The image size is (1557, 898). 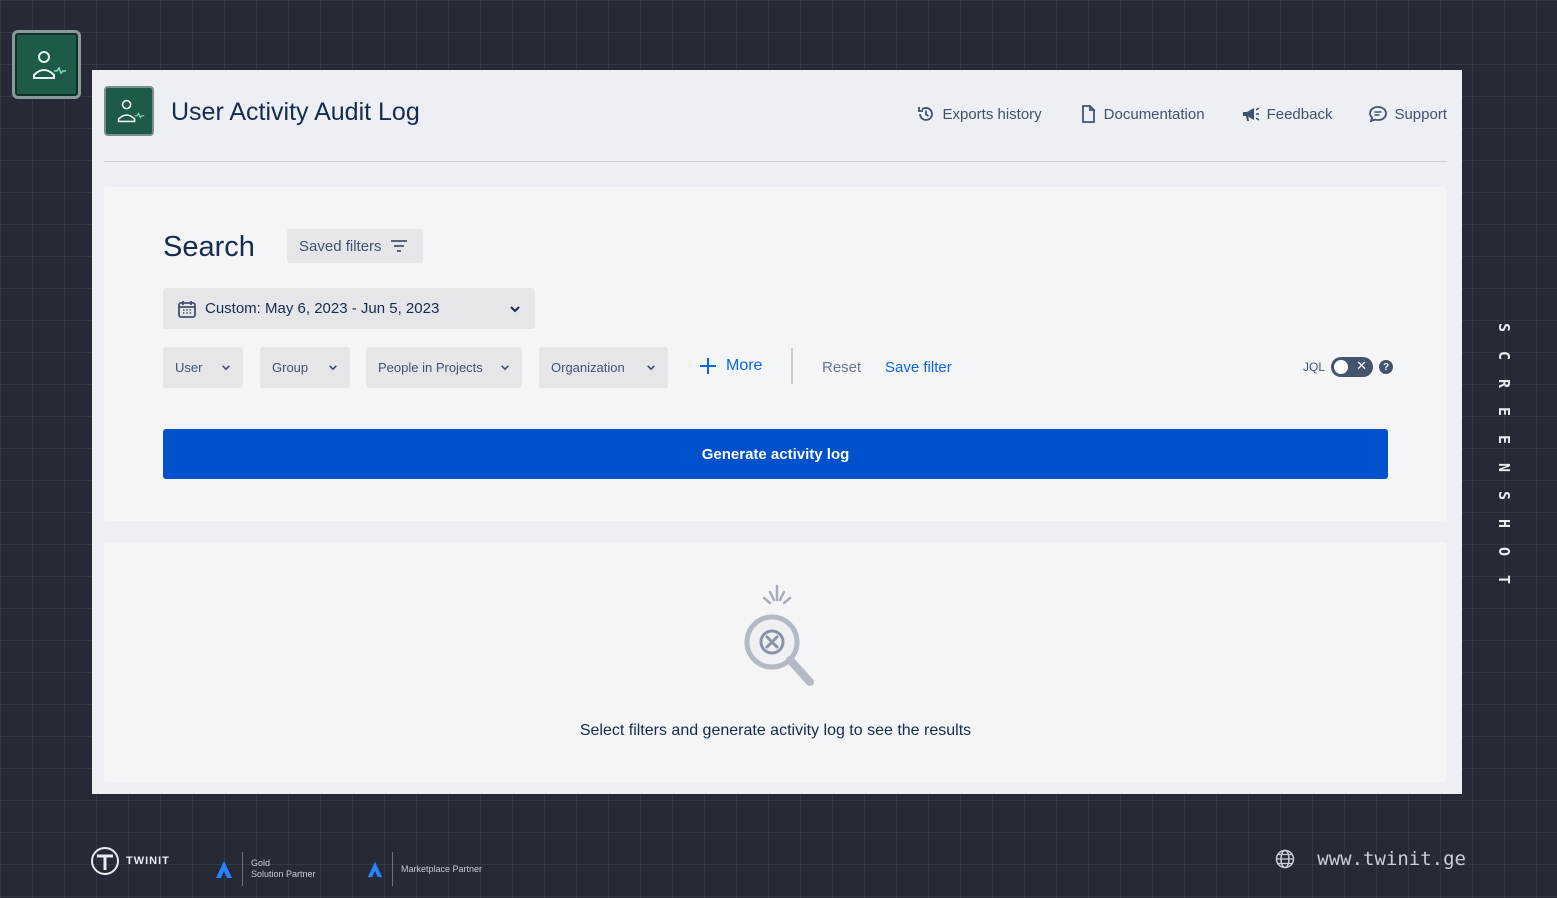 I want to click on document-icon, so click(x=1088, y=114).